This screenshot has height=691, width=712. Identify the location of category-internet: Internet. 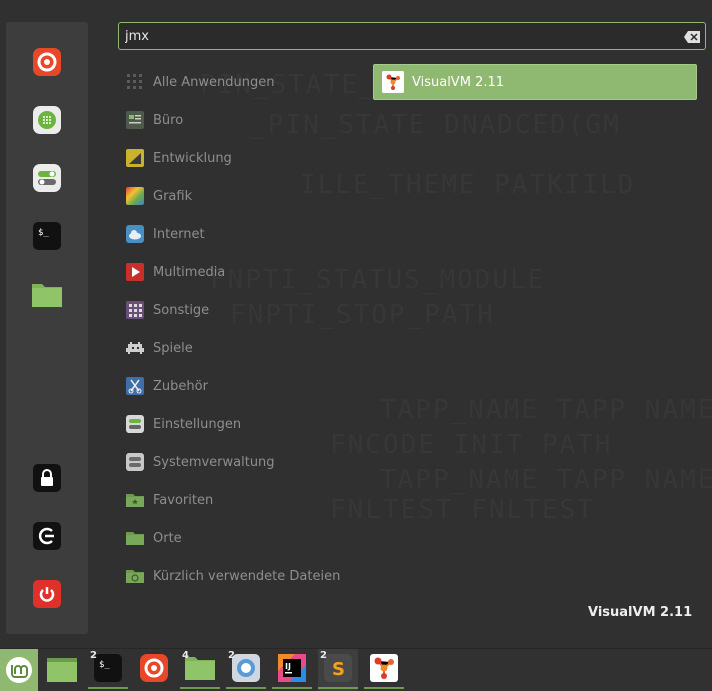
(165, 234).